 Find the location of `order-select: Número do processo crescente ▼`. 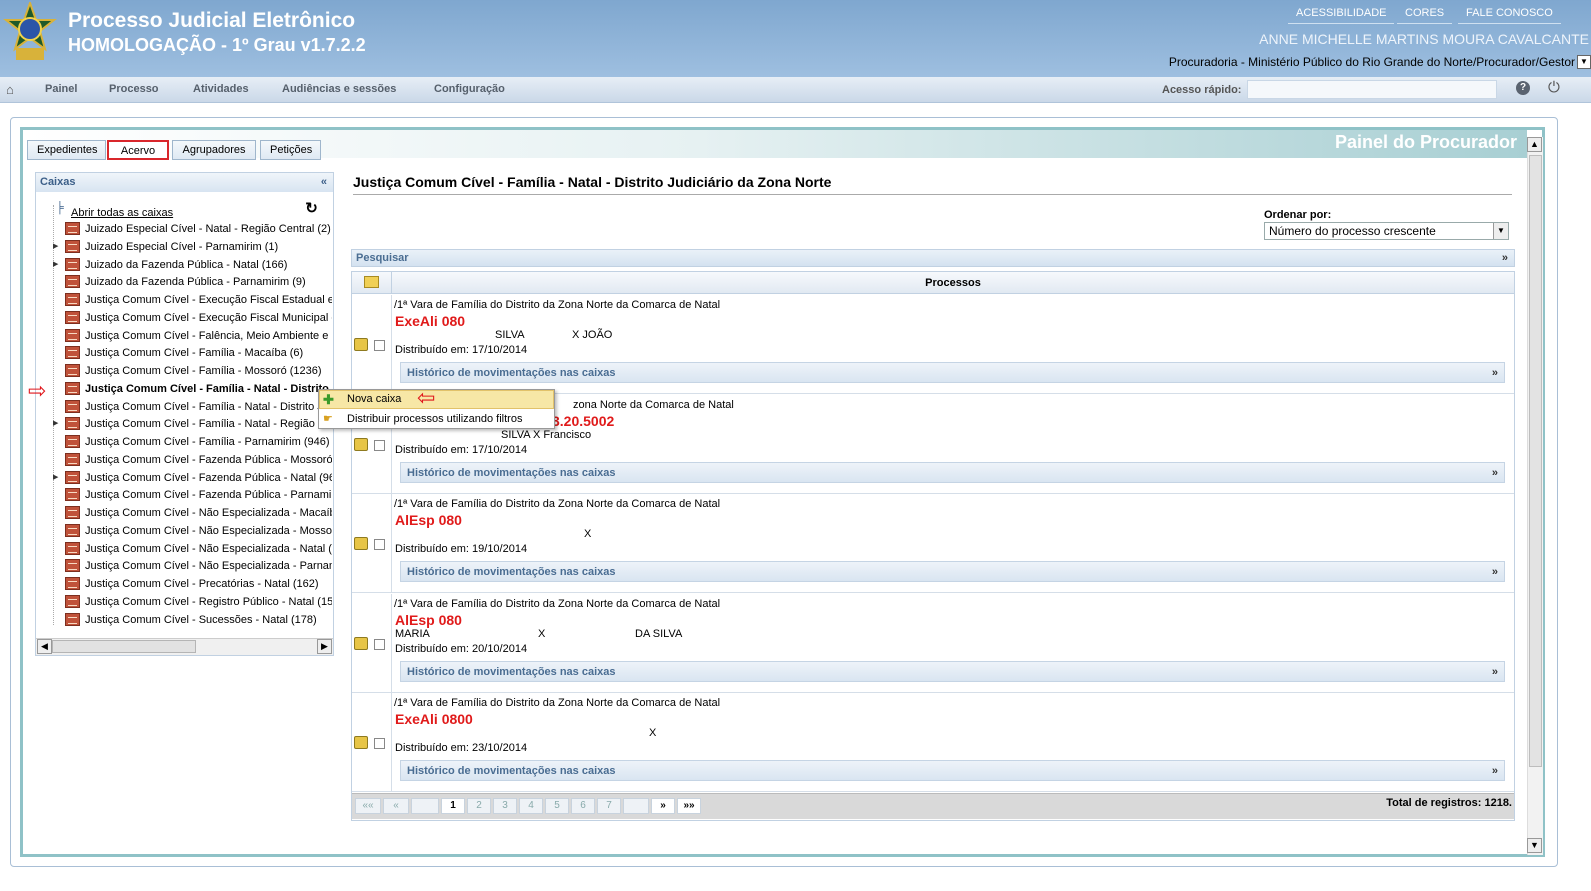

order-select: Número do processo crescente ▼ is located at coordinates (1386, 231).